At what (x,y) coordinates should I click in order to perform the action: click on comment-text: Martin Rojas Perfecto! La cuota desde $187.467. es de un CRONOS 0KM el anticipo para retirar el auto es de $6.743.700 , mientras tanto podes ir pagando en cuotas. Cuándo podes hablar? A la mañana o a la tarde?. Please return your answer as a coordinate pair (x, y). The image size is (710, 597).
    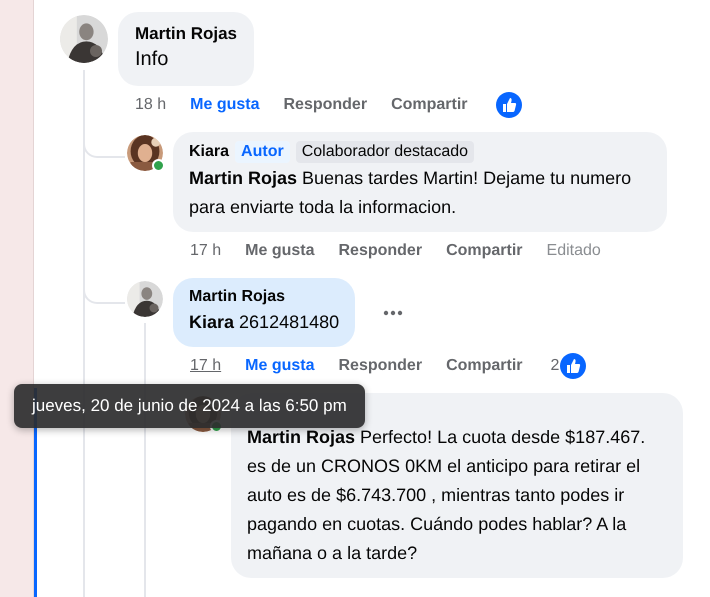
    Looking at the image, I should click on (446, 495).